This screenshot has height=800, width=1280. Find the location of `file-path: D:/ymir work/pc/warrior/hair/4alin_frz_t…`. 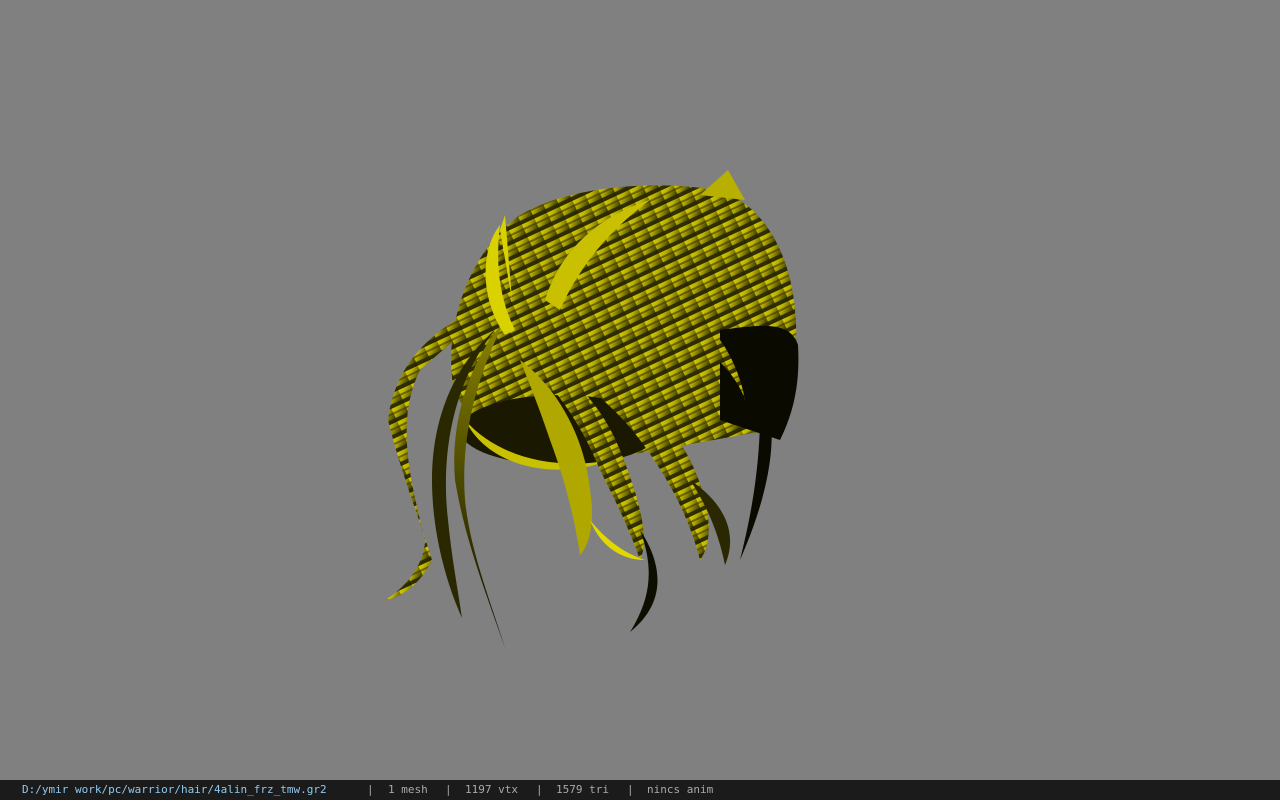

file-path: D:/ymir work/pc/warrior/hair/4alin_frz_t… is located at coordinates (174, 789).